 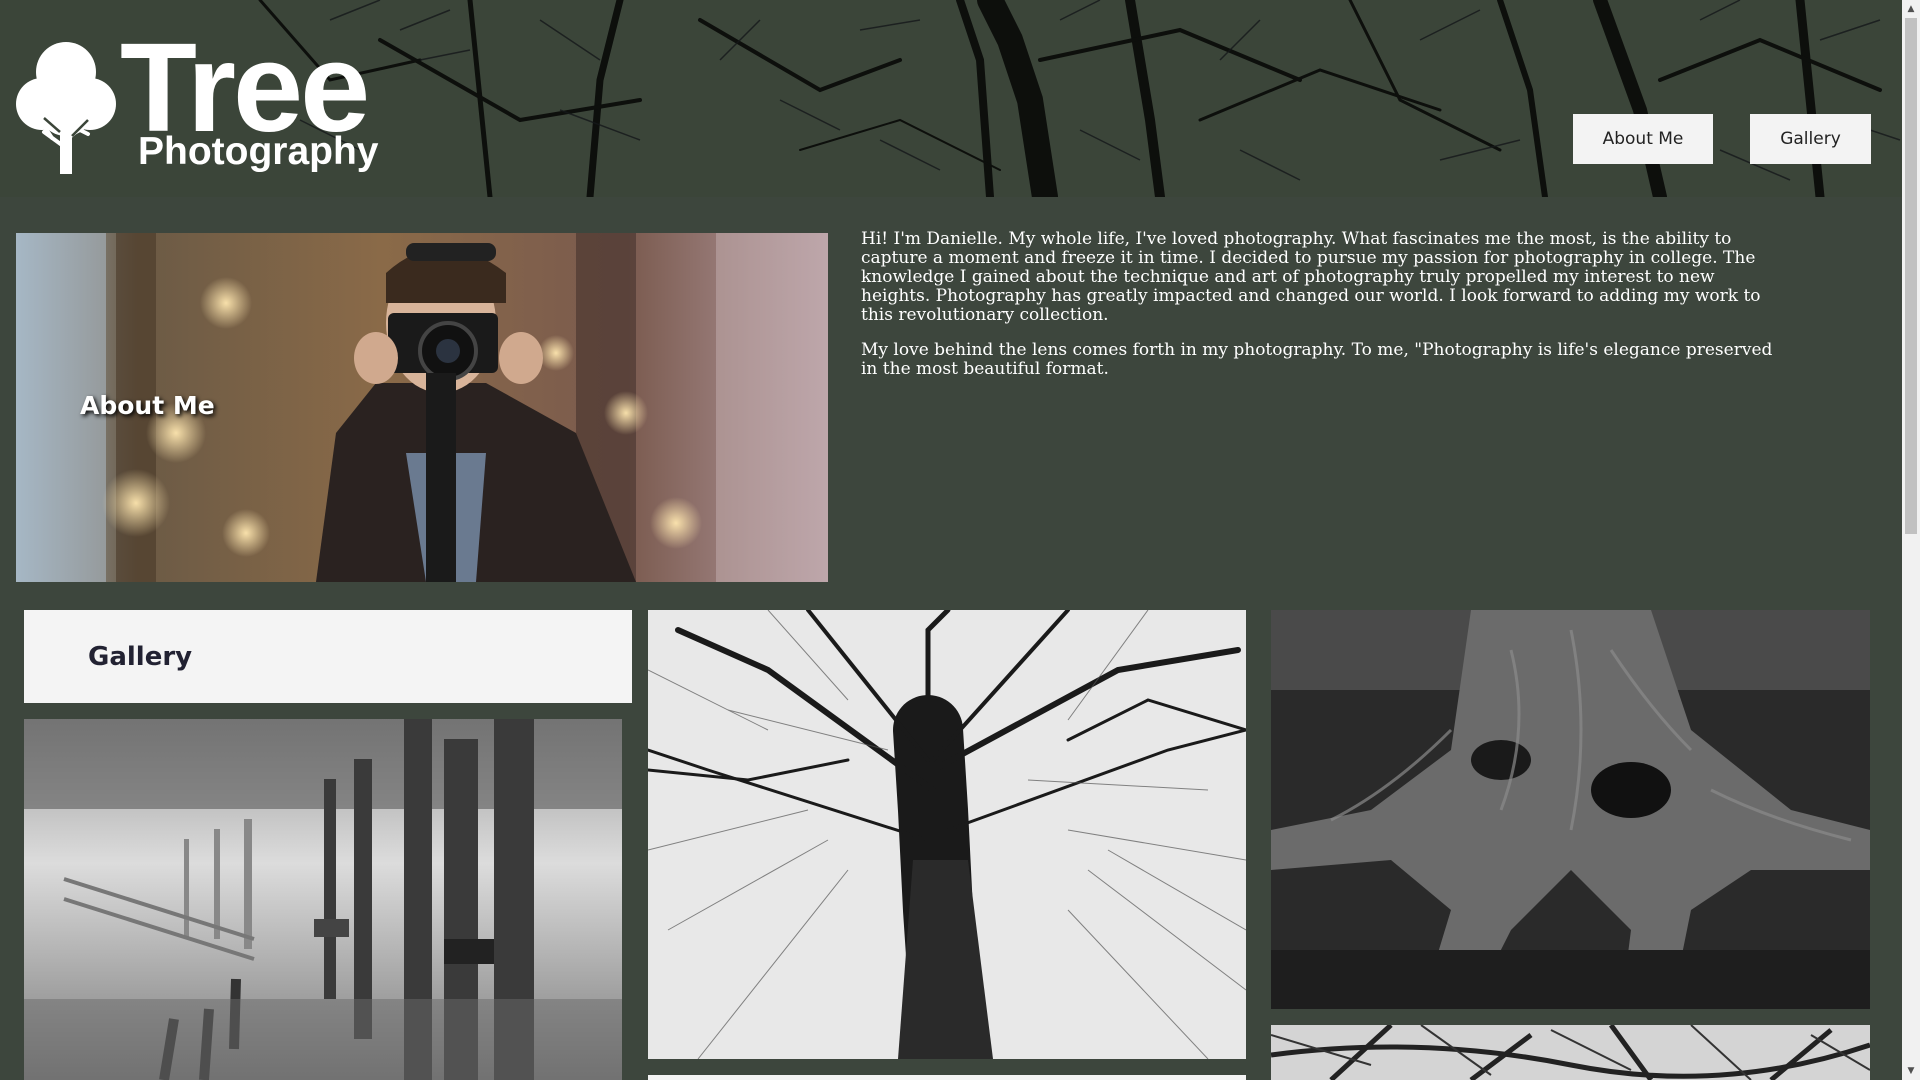 I want to click on gallery-card-top-edge, so click(x=947, y=1077).